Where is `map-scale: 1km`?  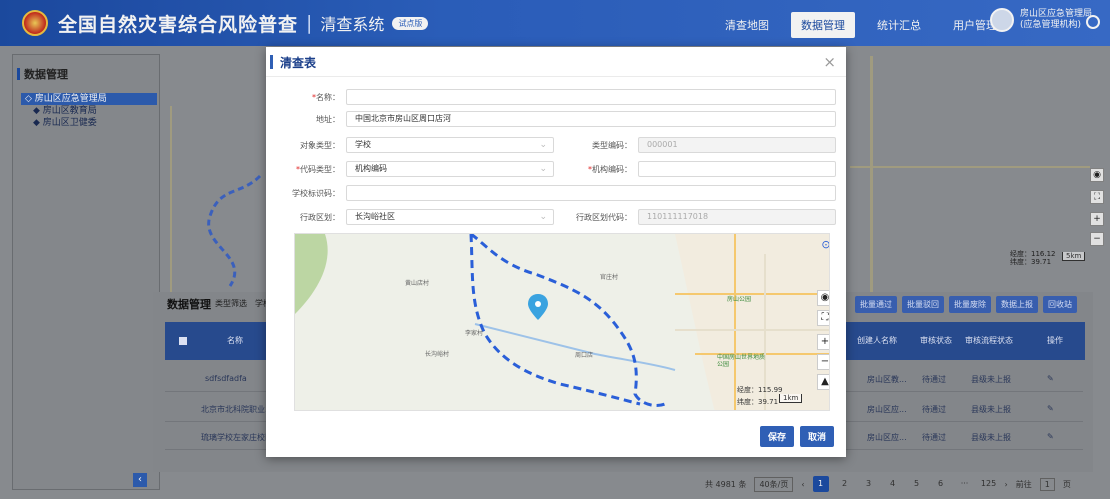
map-scale: 1km is located at coordinates (791, 398).